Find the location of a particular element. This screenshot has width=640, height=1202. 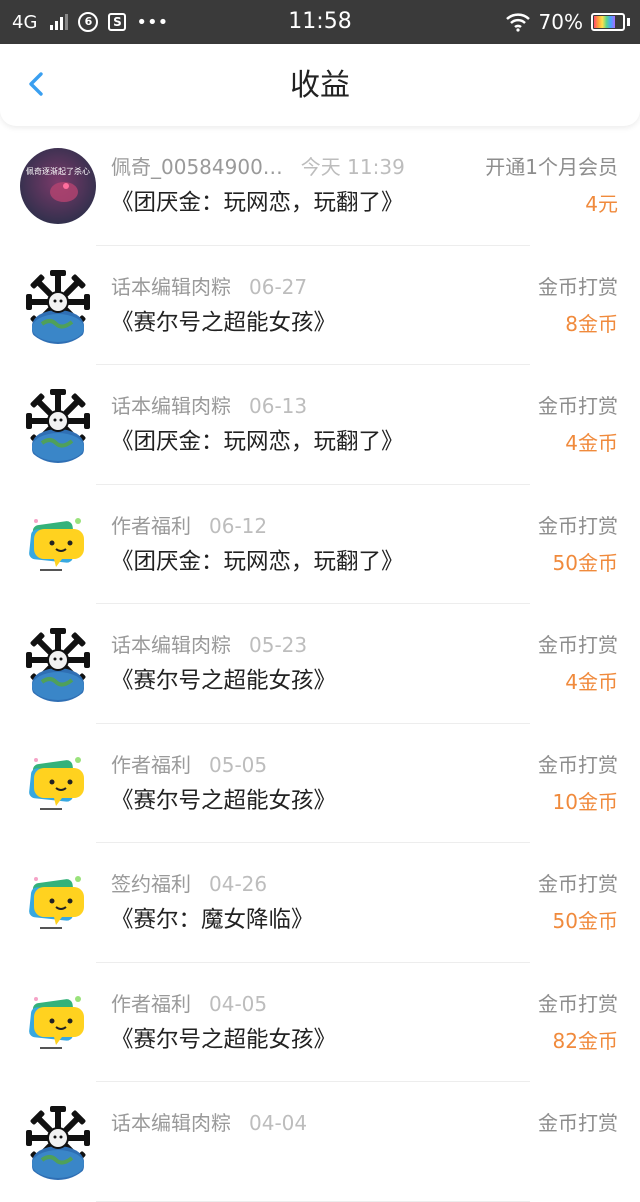

earning-date: 05-23 is located at coordinates (278, 645).